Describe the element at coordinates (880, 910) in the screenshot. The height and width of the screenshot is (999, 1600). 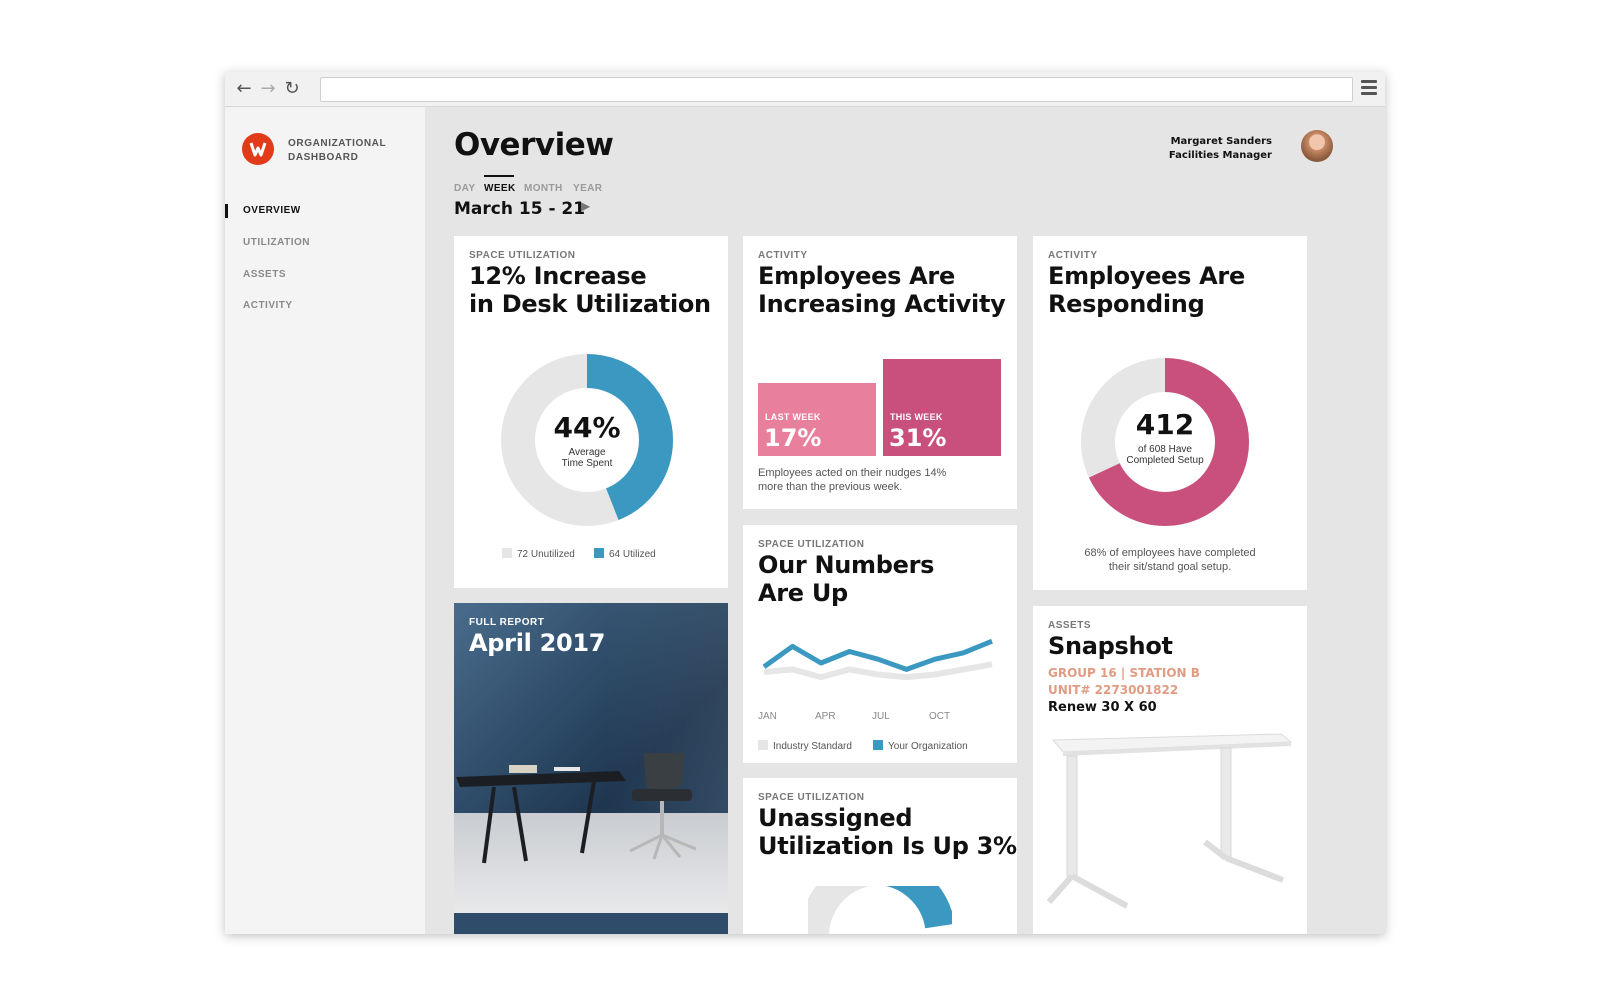
I see `unassigned-donut-chart` at that location.